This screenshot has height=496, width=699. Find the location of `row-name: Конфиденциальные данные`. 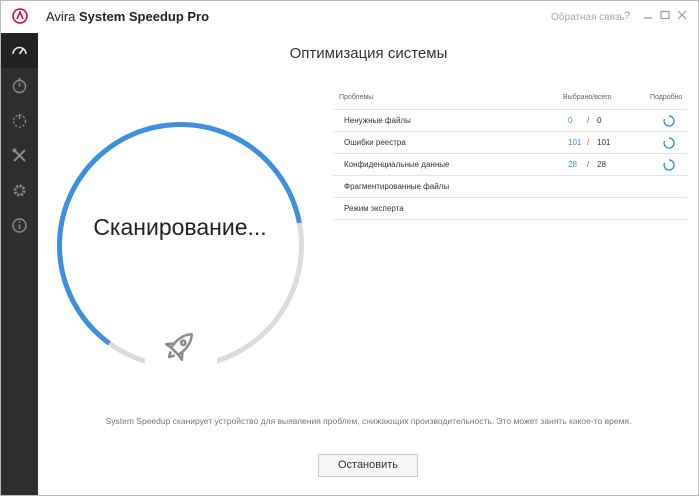

row-name: Конфиденциальные данные is located at coordinates (397, 164).